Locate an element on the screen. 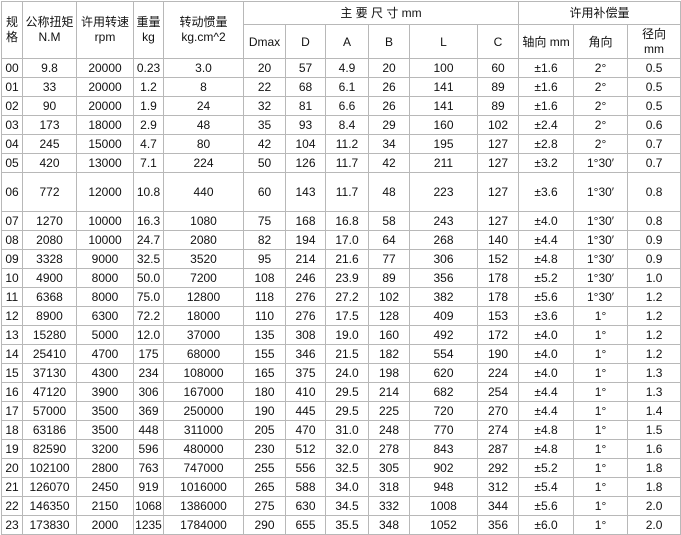 The width and height of the screenshot is (681, 535). cell-dmax: 42 is located at coordinates (264, 144).